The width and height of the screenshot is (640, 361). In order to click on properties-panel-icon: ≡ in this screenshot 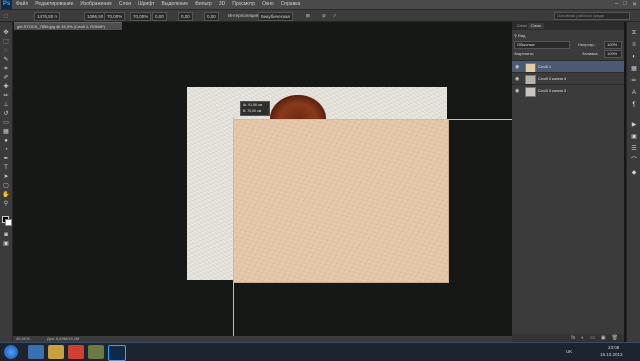, I will do `click(634, 45)`.